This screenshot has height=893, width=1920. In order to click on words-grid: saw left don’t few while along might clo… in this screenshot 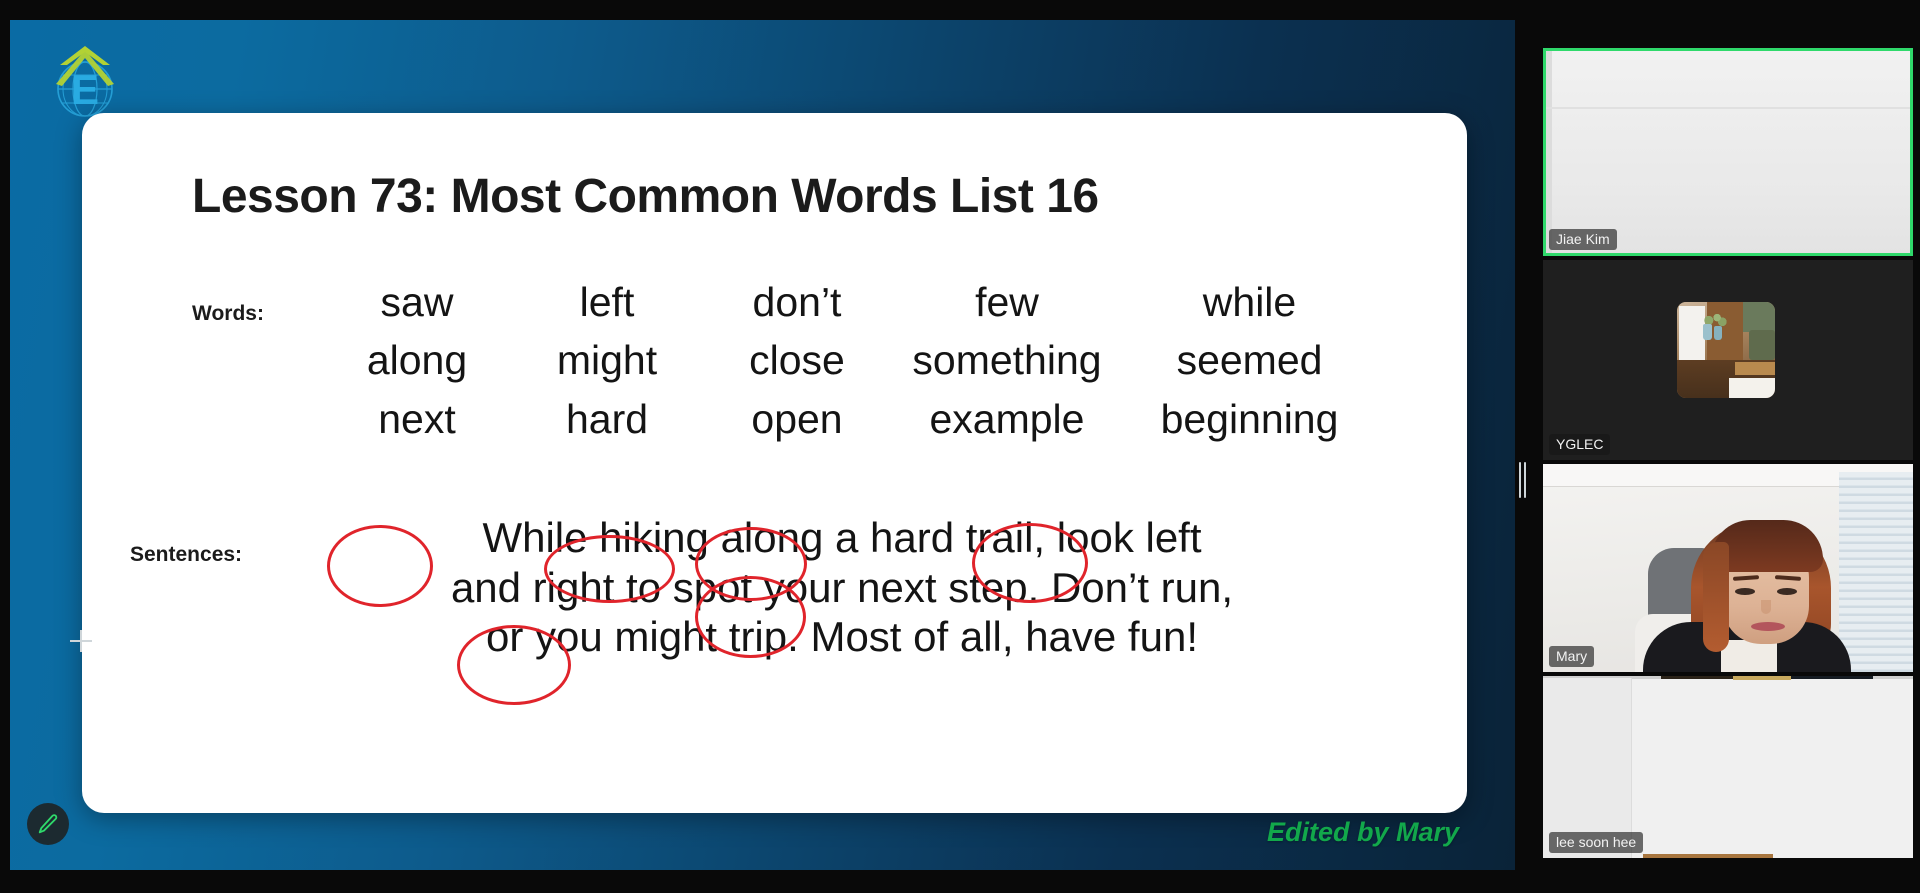, I will do `click(849, 360)`.